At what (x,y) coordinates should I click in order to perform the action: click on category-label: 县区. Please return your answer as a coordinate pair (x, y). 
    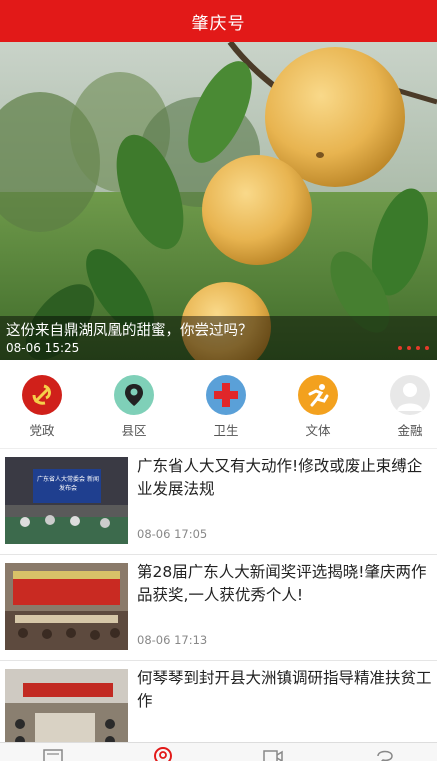
    Looking at the image, I should click on (134, 430).